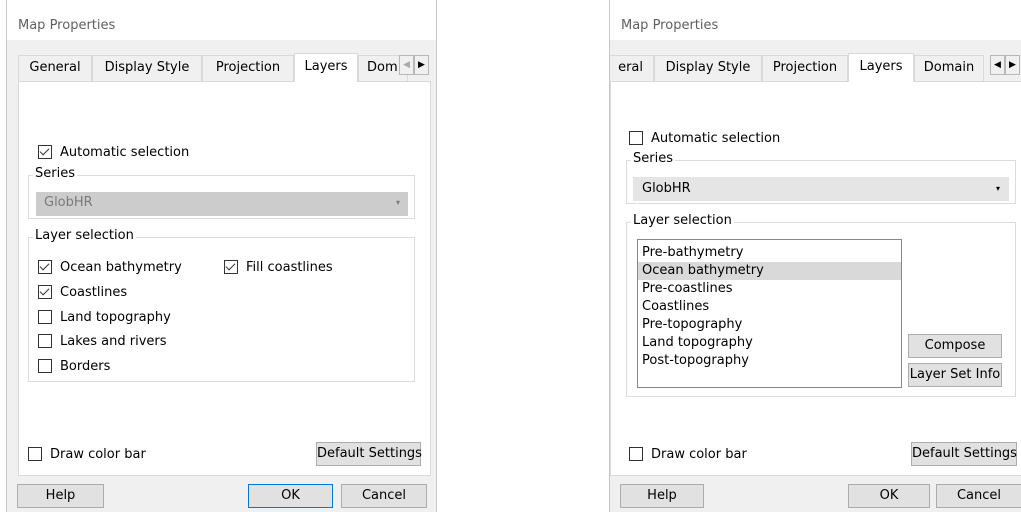 Image resolution: width=1021 pixels, height=512 pixels. I want to click on ocean-bathymetry-label: Ocean bathymetry, so click(121, 267).